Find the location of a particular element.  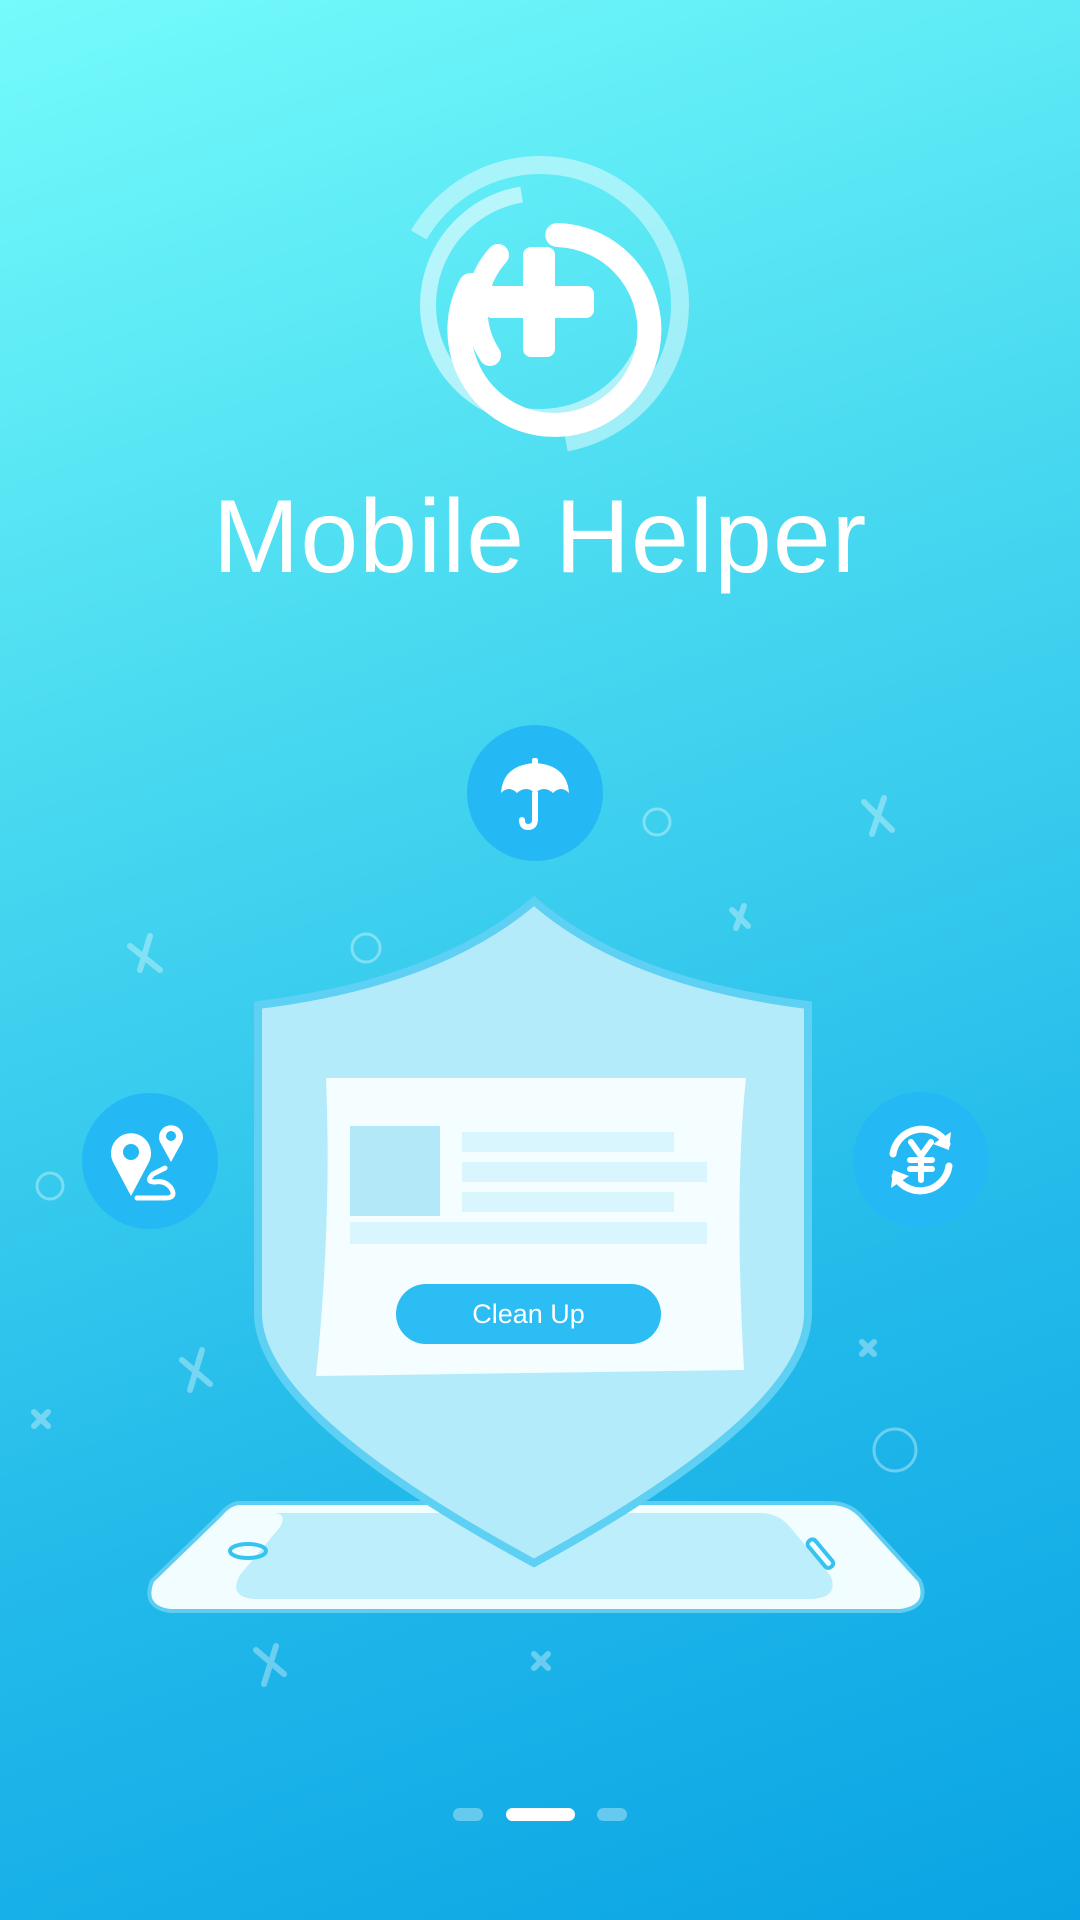

location-route-icon is located at coordinates (147, 1163).